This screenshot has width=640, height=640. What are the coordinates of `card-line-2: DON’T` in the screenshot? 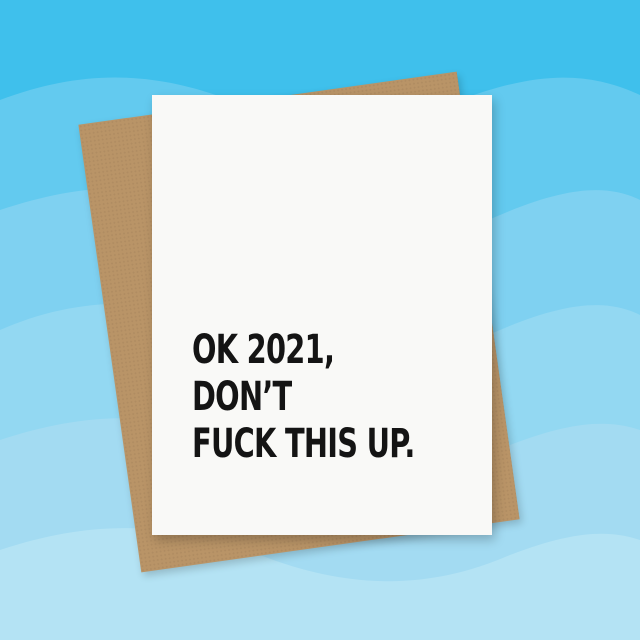 It's located at (242, 397).